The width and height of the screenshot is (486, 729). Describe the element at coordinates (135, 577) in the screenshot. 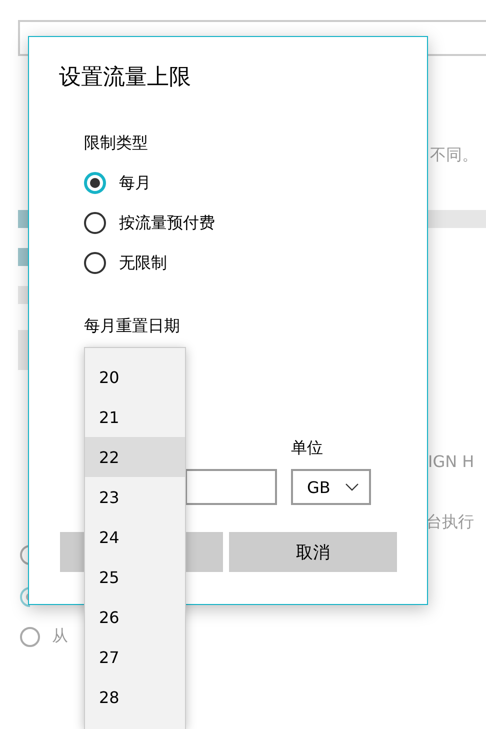

I see `dropdown-item: 25` at that location.